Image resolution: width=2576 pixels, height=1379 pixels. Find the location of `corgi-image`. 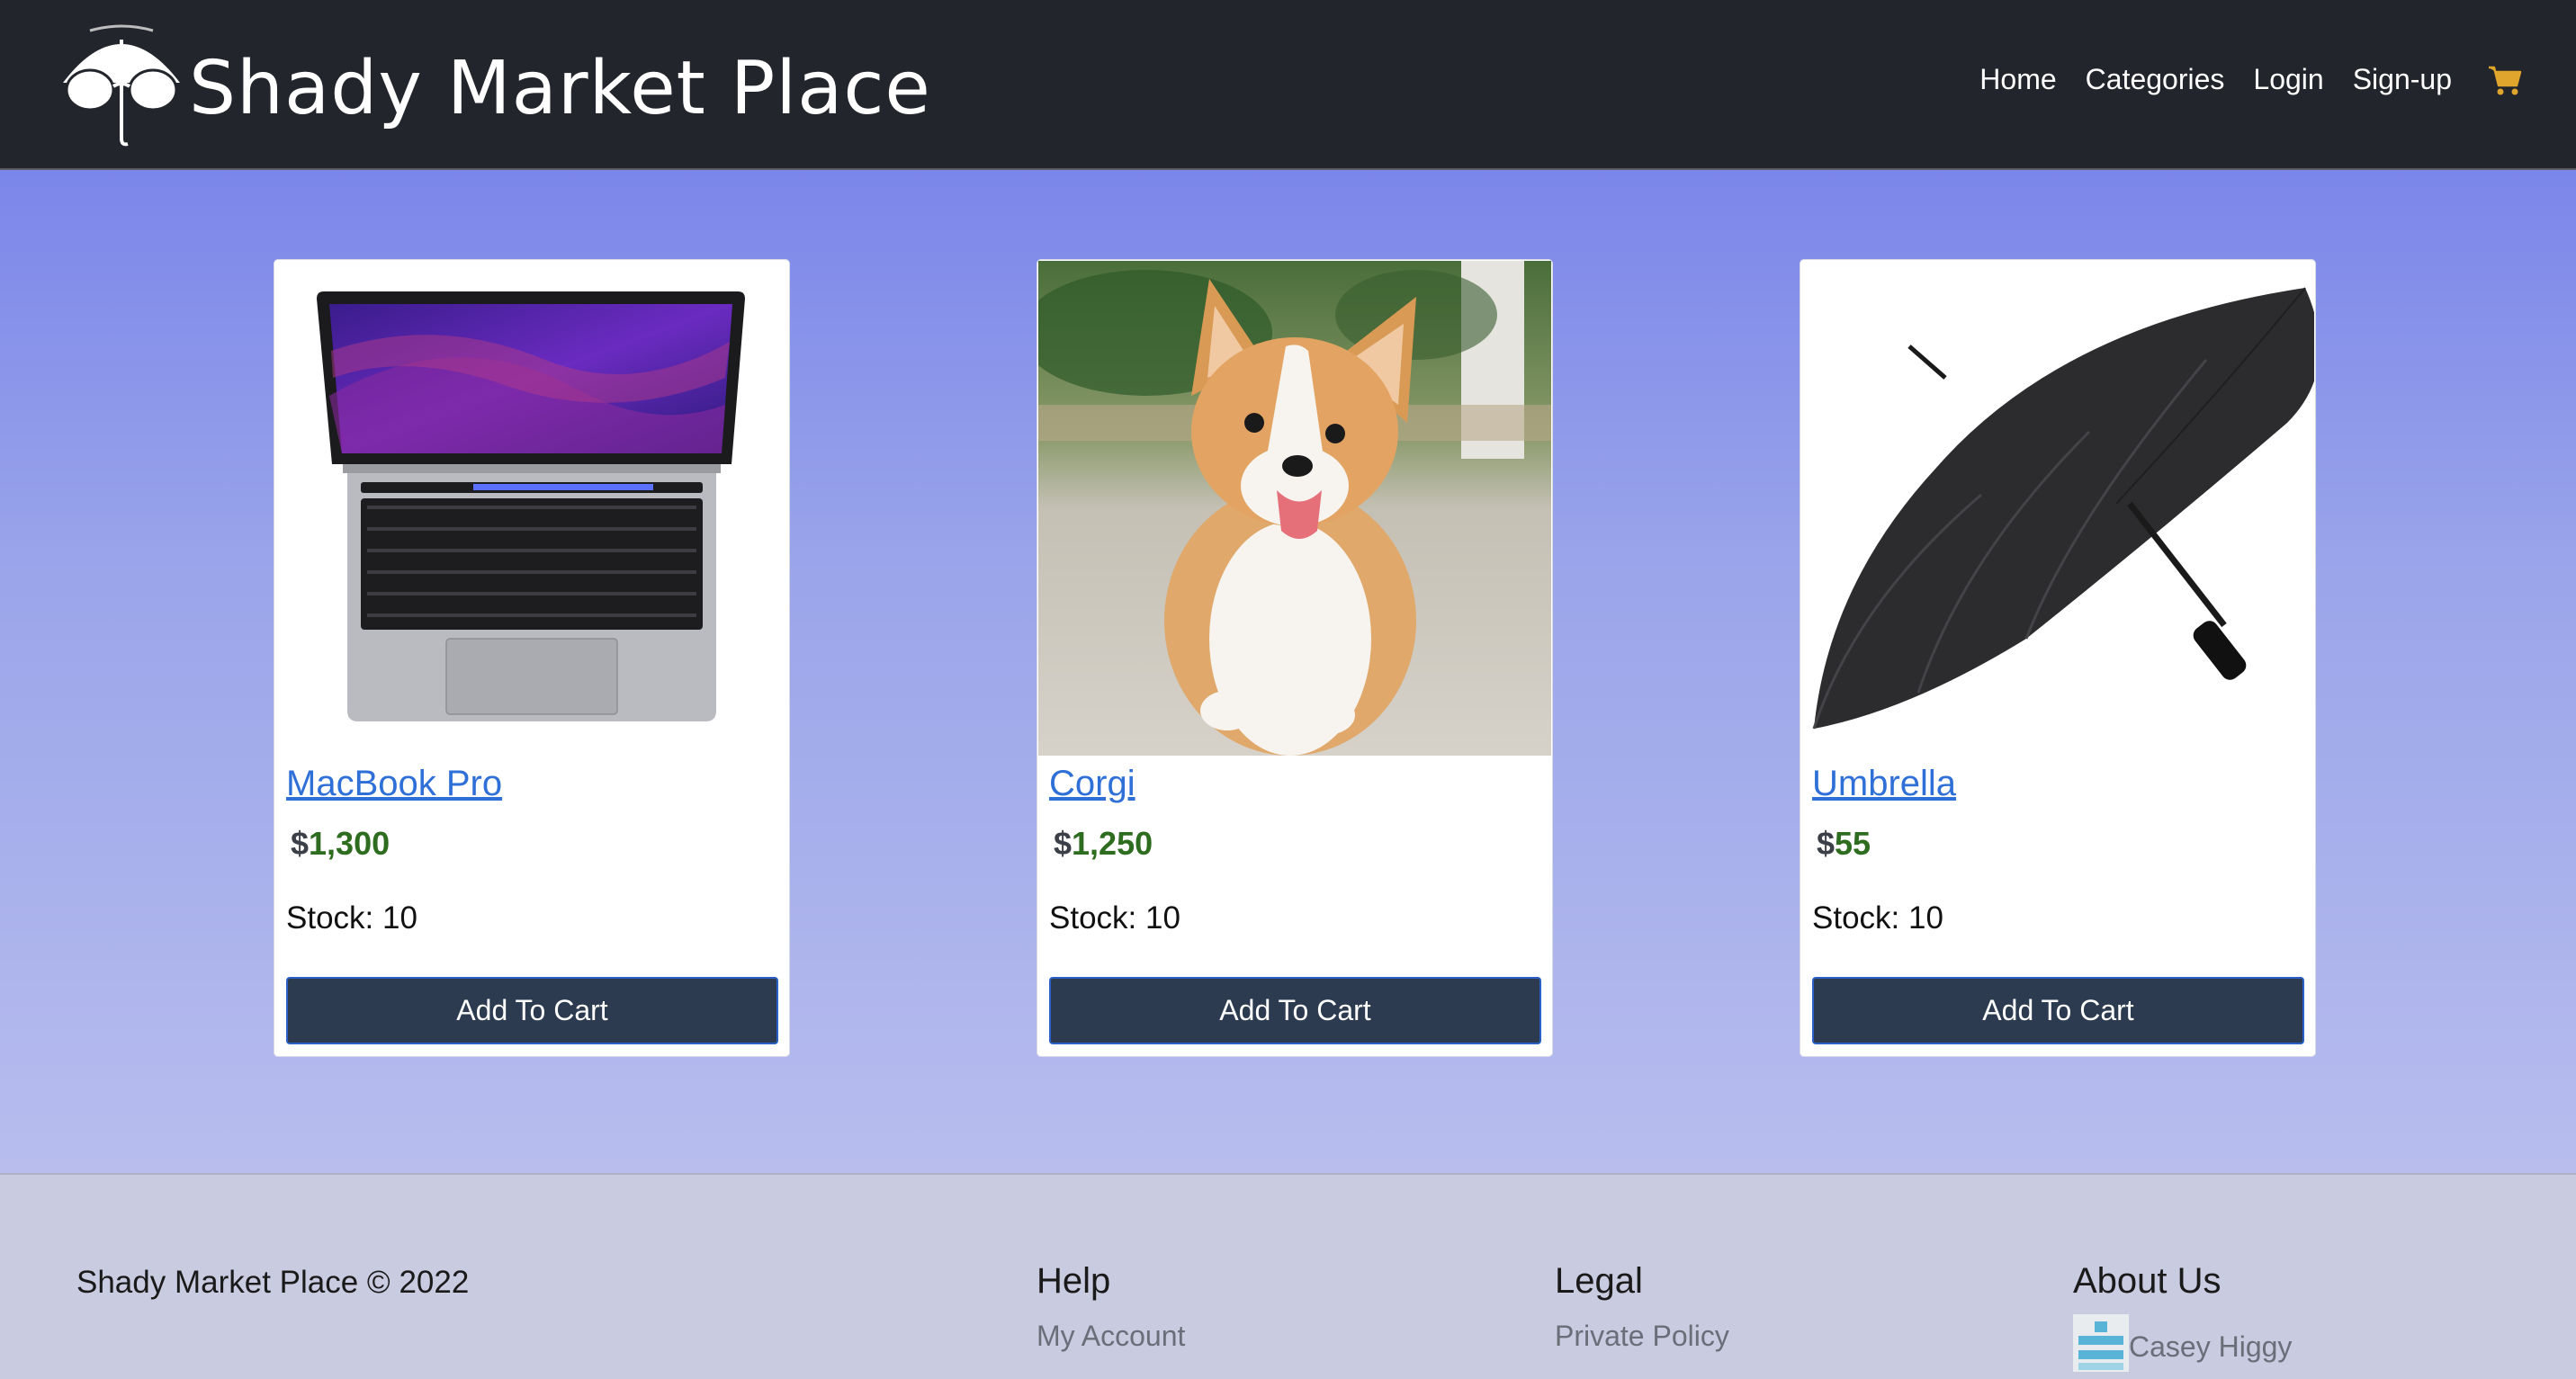

corgi-image is located at coordinates (1294, 508).